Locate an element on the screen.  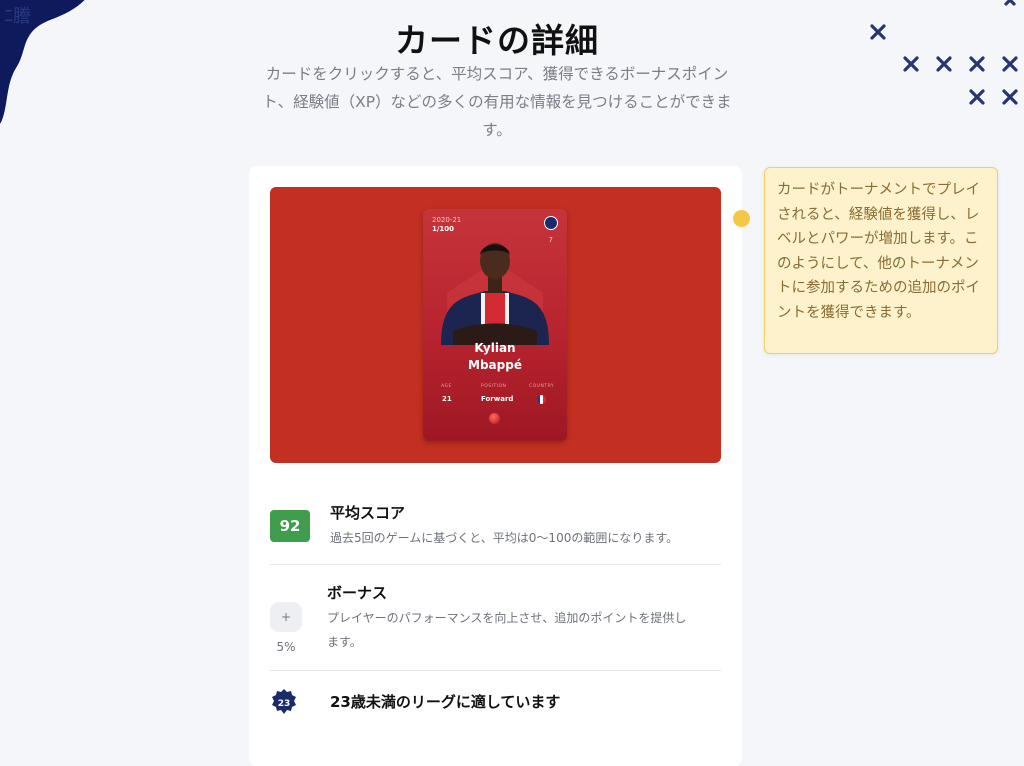
rarity-ball-icon is located at coordinates (494, 418).